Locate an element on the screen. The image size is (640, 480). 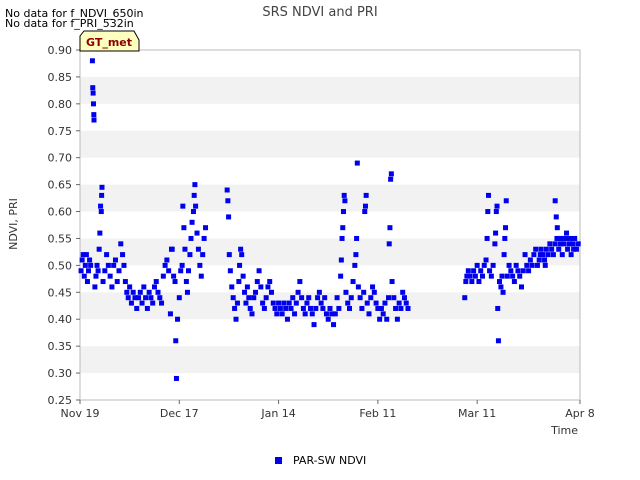
y-tick-label: 0.40 is located at coordinates (60, 319).